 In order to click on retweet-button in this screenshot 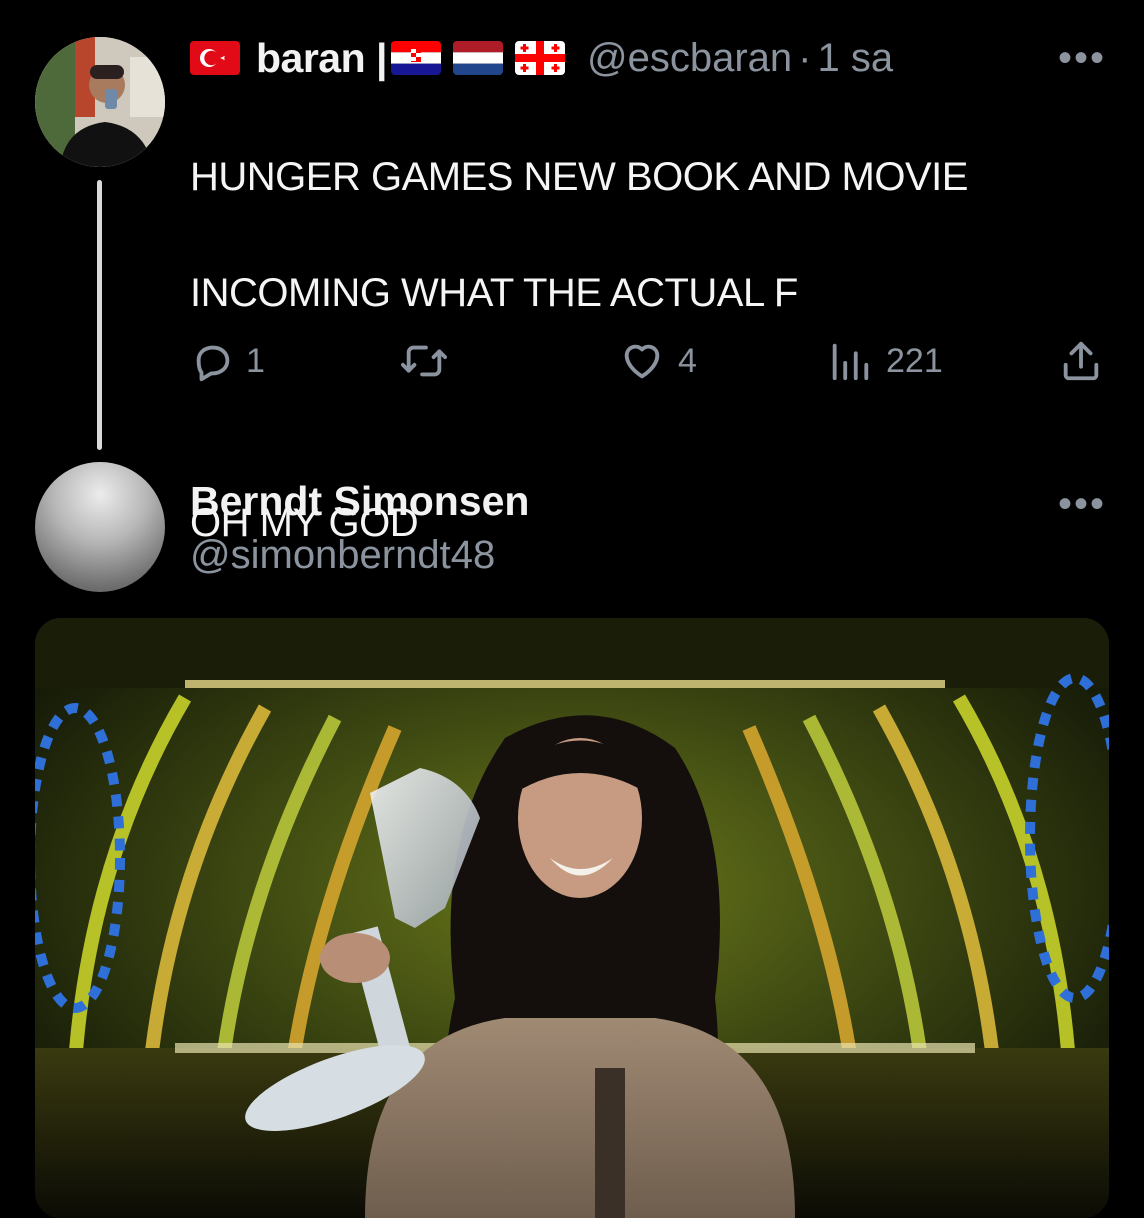, I will do `click(424, 361)`.